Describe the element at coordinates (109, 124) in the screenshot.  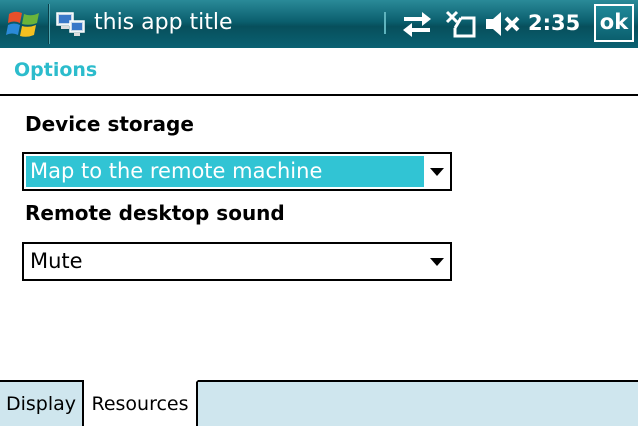
I see `device-storage-label: Device storage` at that location.